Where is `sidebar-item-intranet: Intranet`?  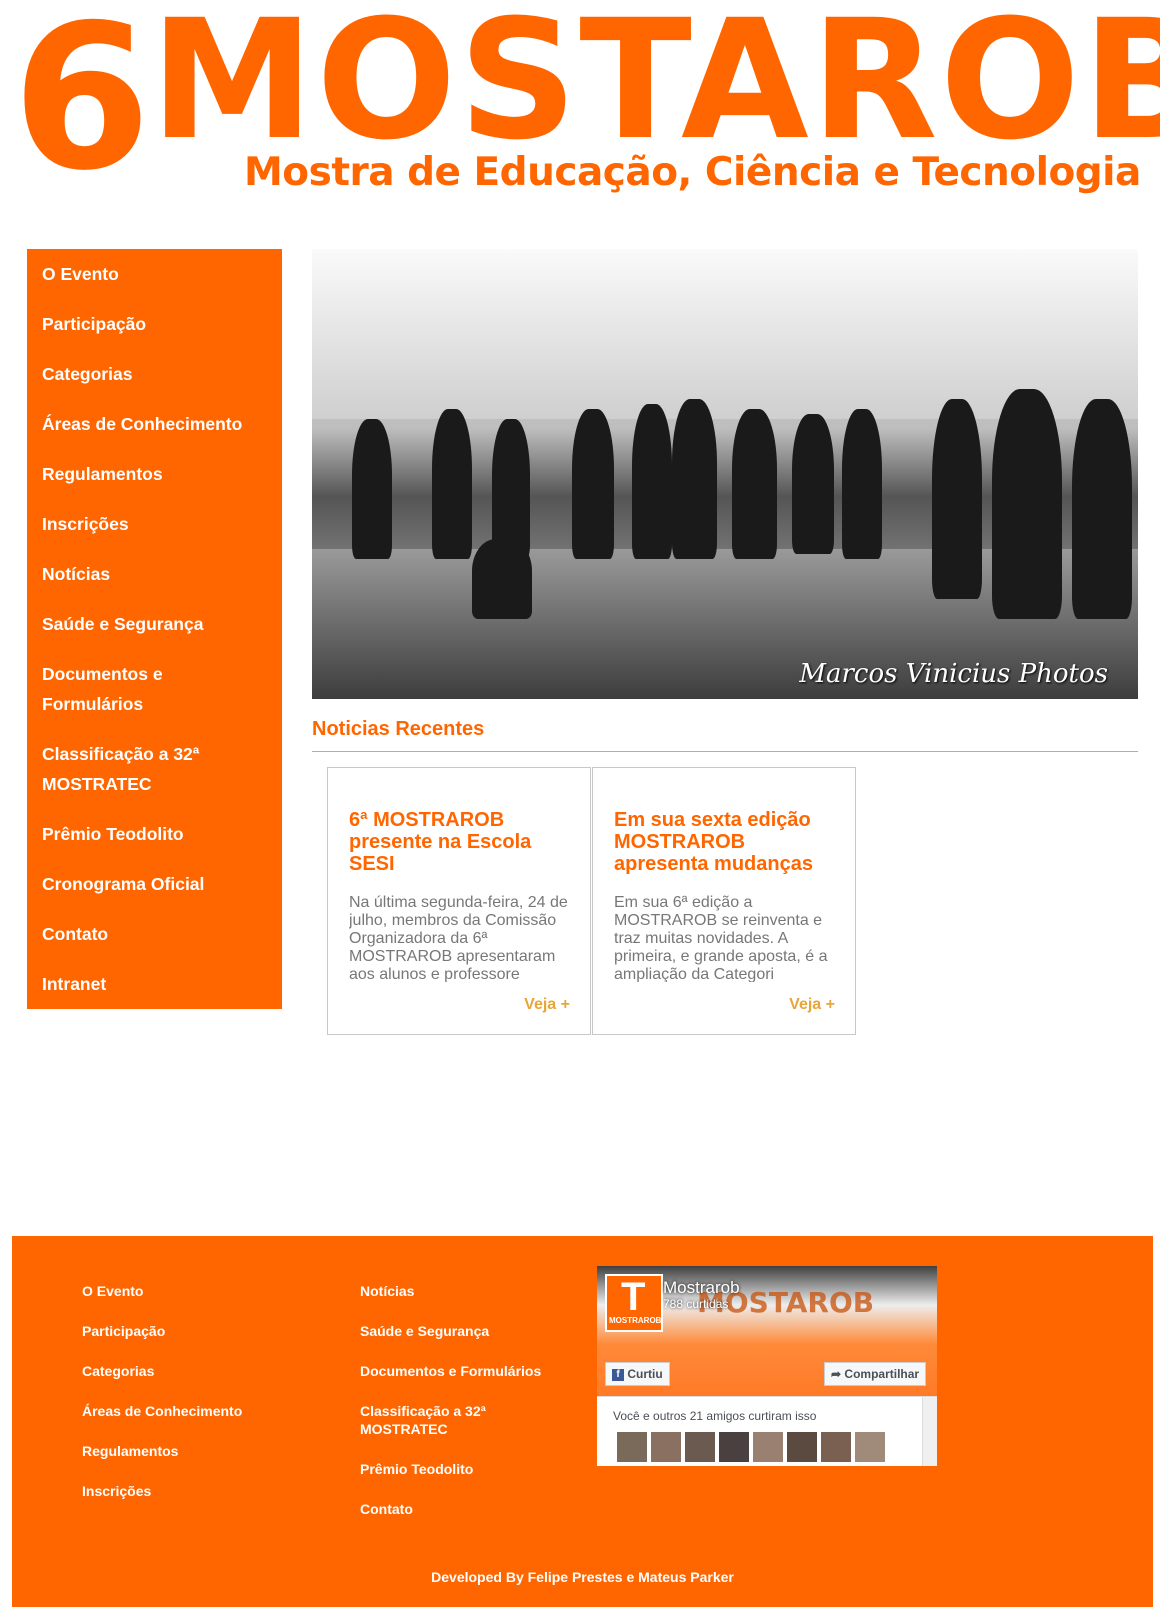
sidebar-item-intranet: Intranet is located at coordinates (154, 984).